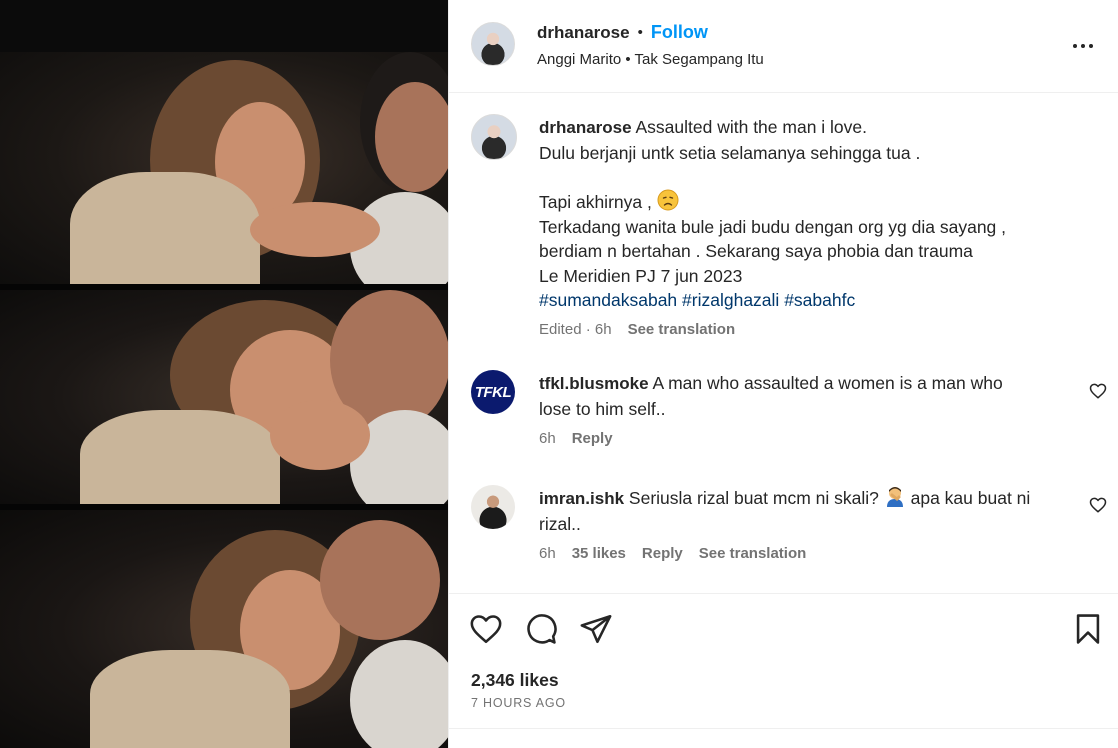 Image resolution: width=1118 pixels, height=748 pixels. Describe the element at coordinates (560, 329) in the screenshot. I see `edited-label: Edited` at that location.